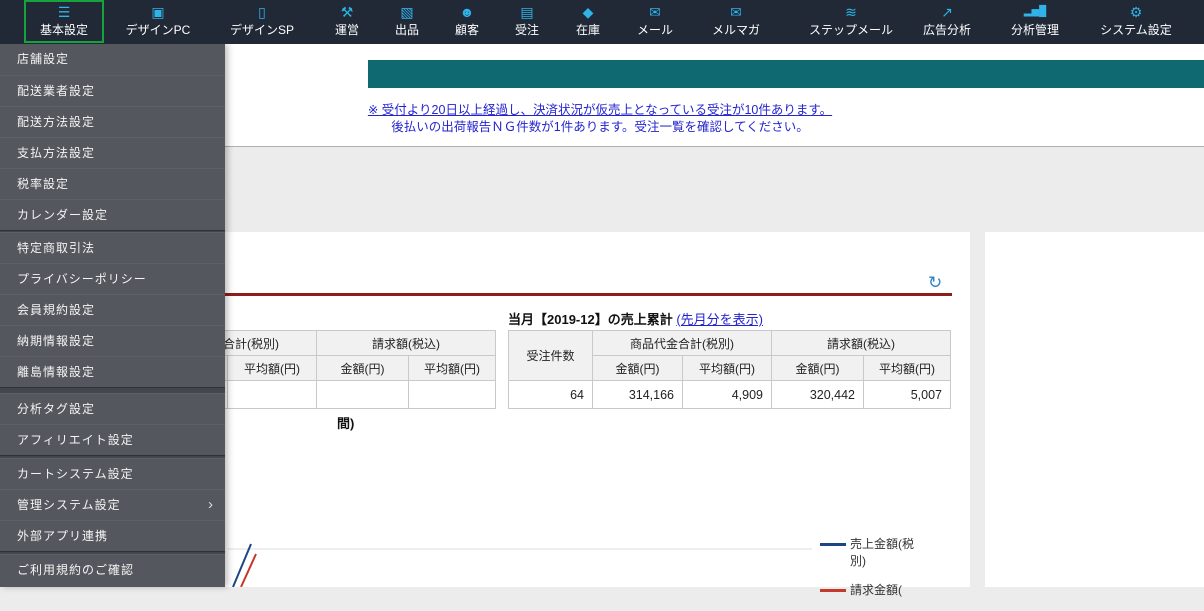 The height and width of the screenshot is (611, 1204). Describe the element at coordinates (817, 394) in the screenshot. I see `billed-amount-cell: 320,442` at that location.